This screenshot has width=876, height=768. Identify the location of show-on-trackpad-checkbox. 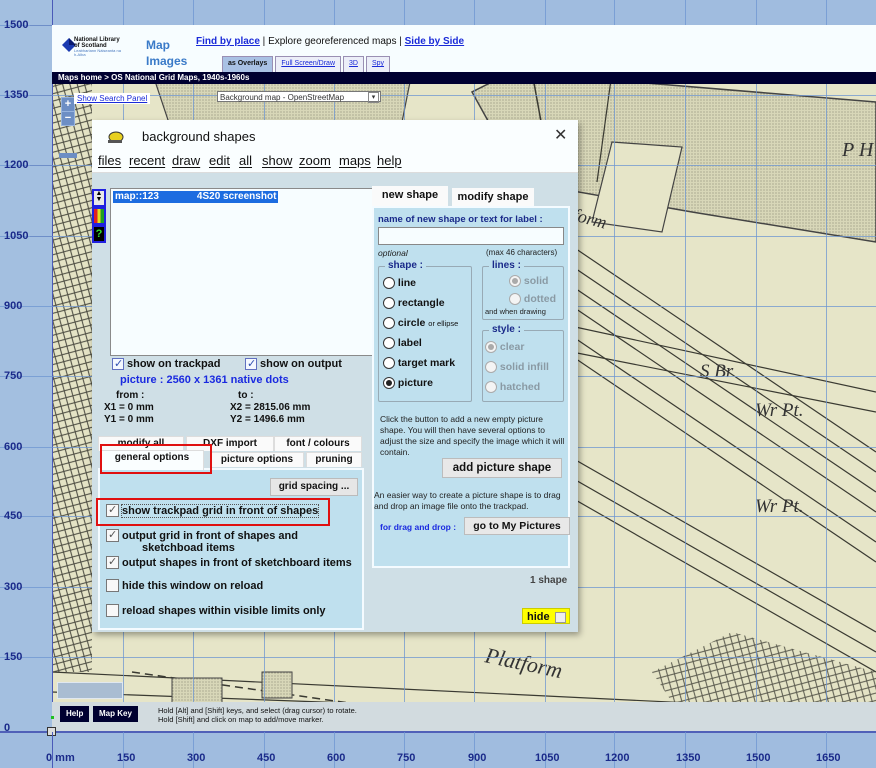
(118, 363).